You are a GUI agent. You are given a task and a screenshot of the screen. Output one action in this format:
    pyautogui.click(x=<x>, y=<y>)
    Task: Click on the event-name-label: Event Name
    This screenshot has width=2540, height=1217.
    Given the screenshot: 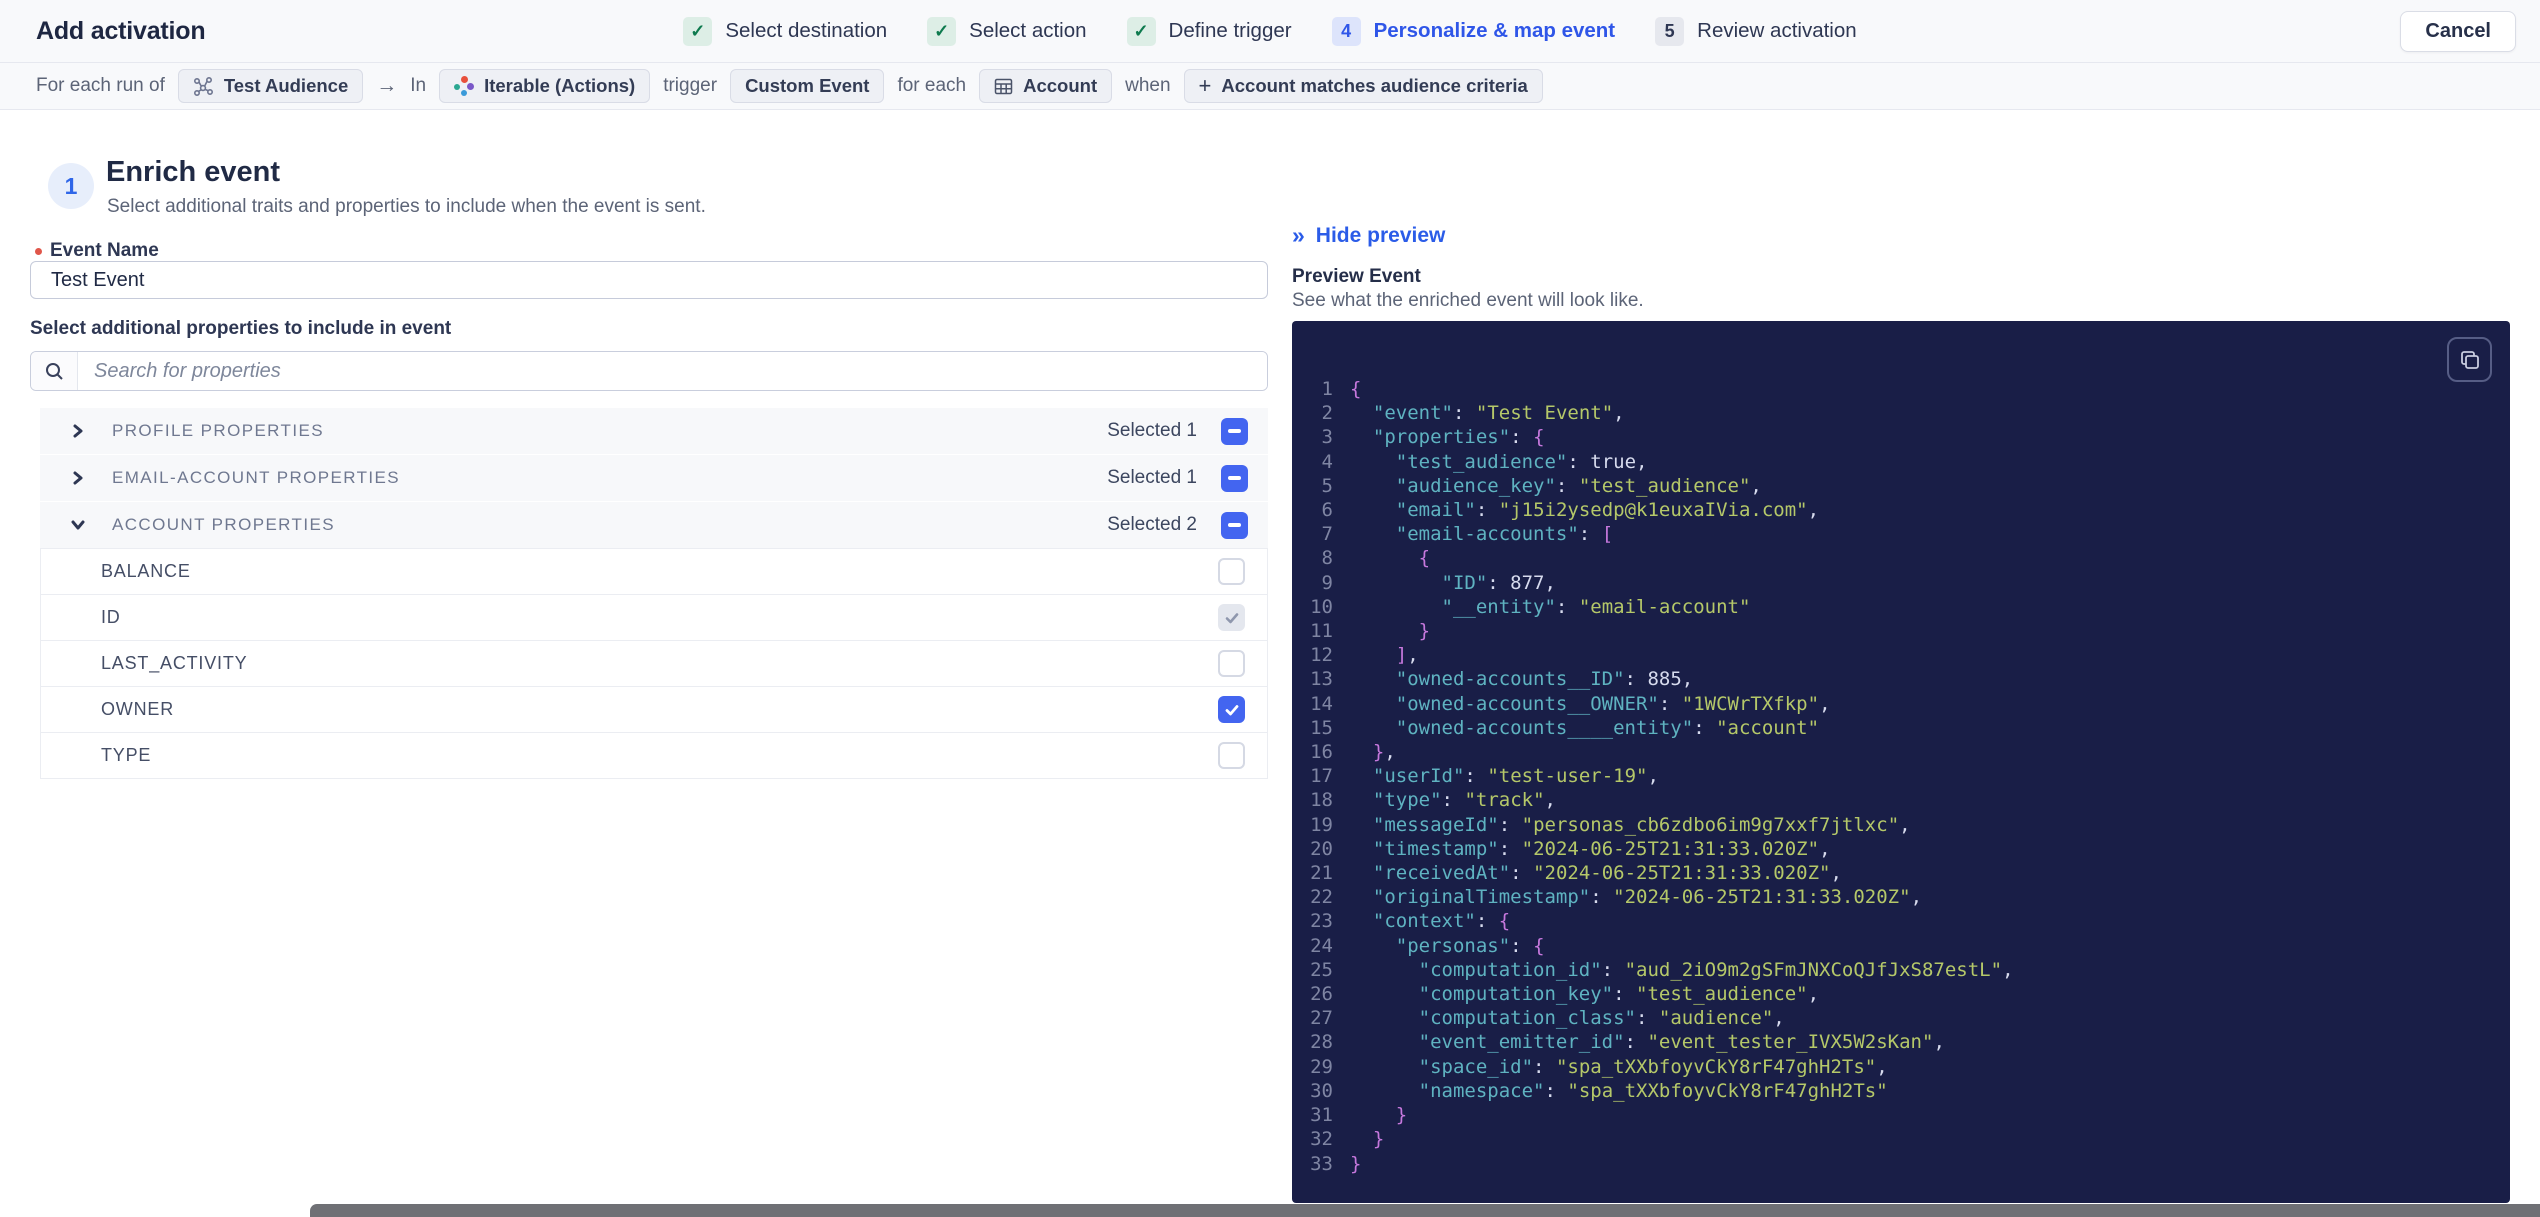 What is the action you would take?
    pyautogui.click(x=97, y=251)
    